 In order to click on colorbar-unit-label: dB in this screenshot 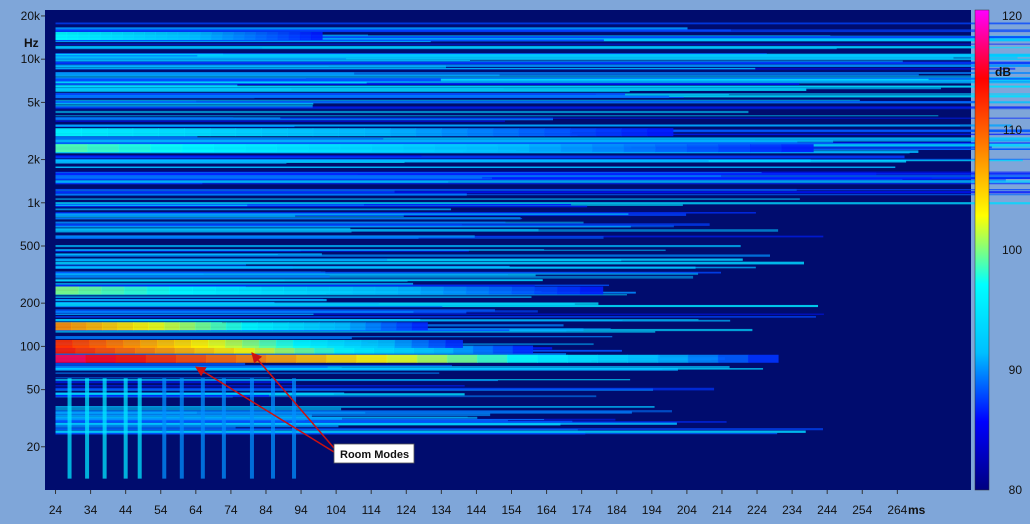, I will do `click(1003, 72)`.